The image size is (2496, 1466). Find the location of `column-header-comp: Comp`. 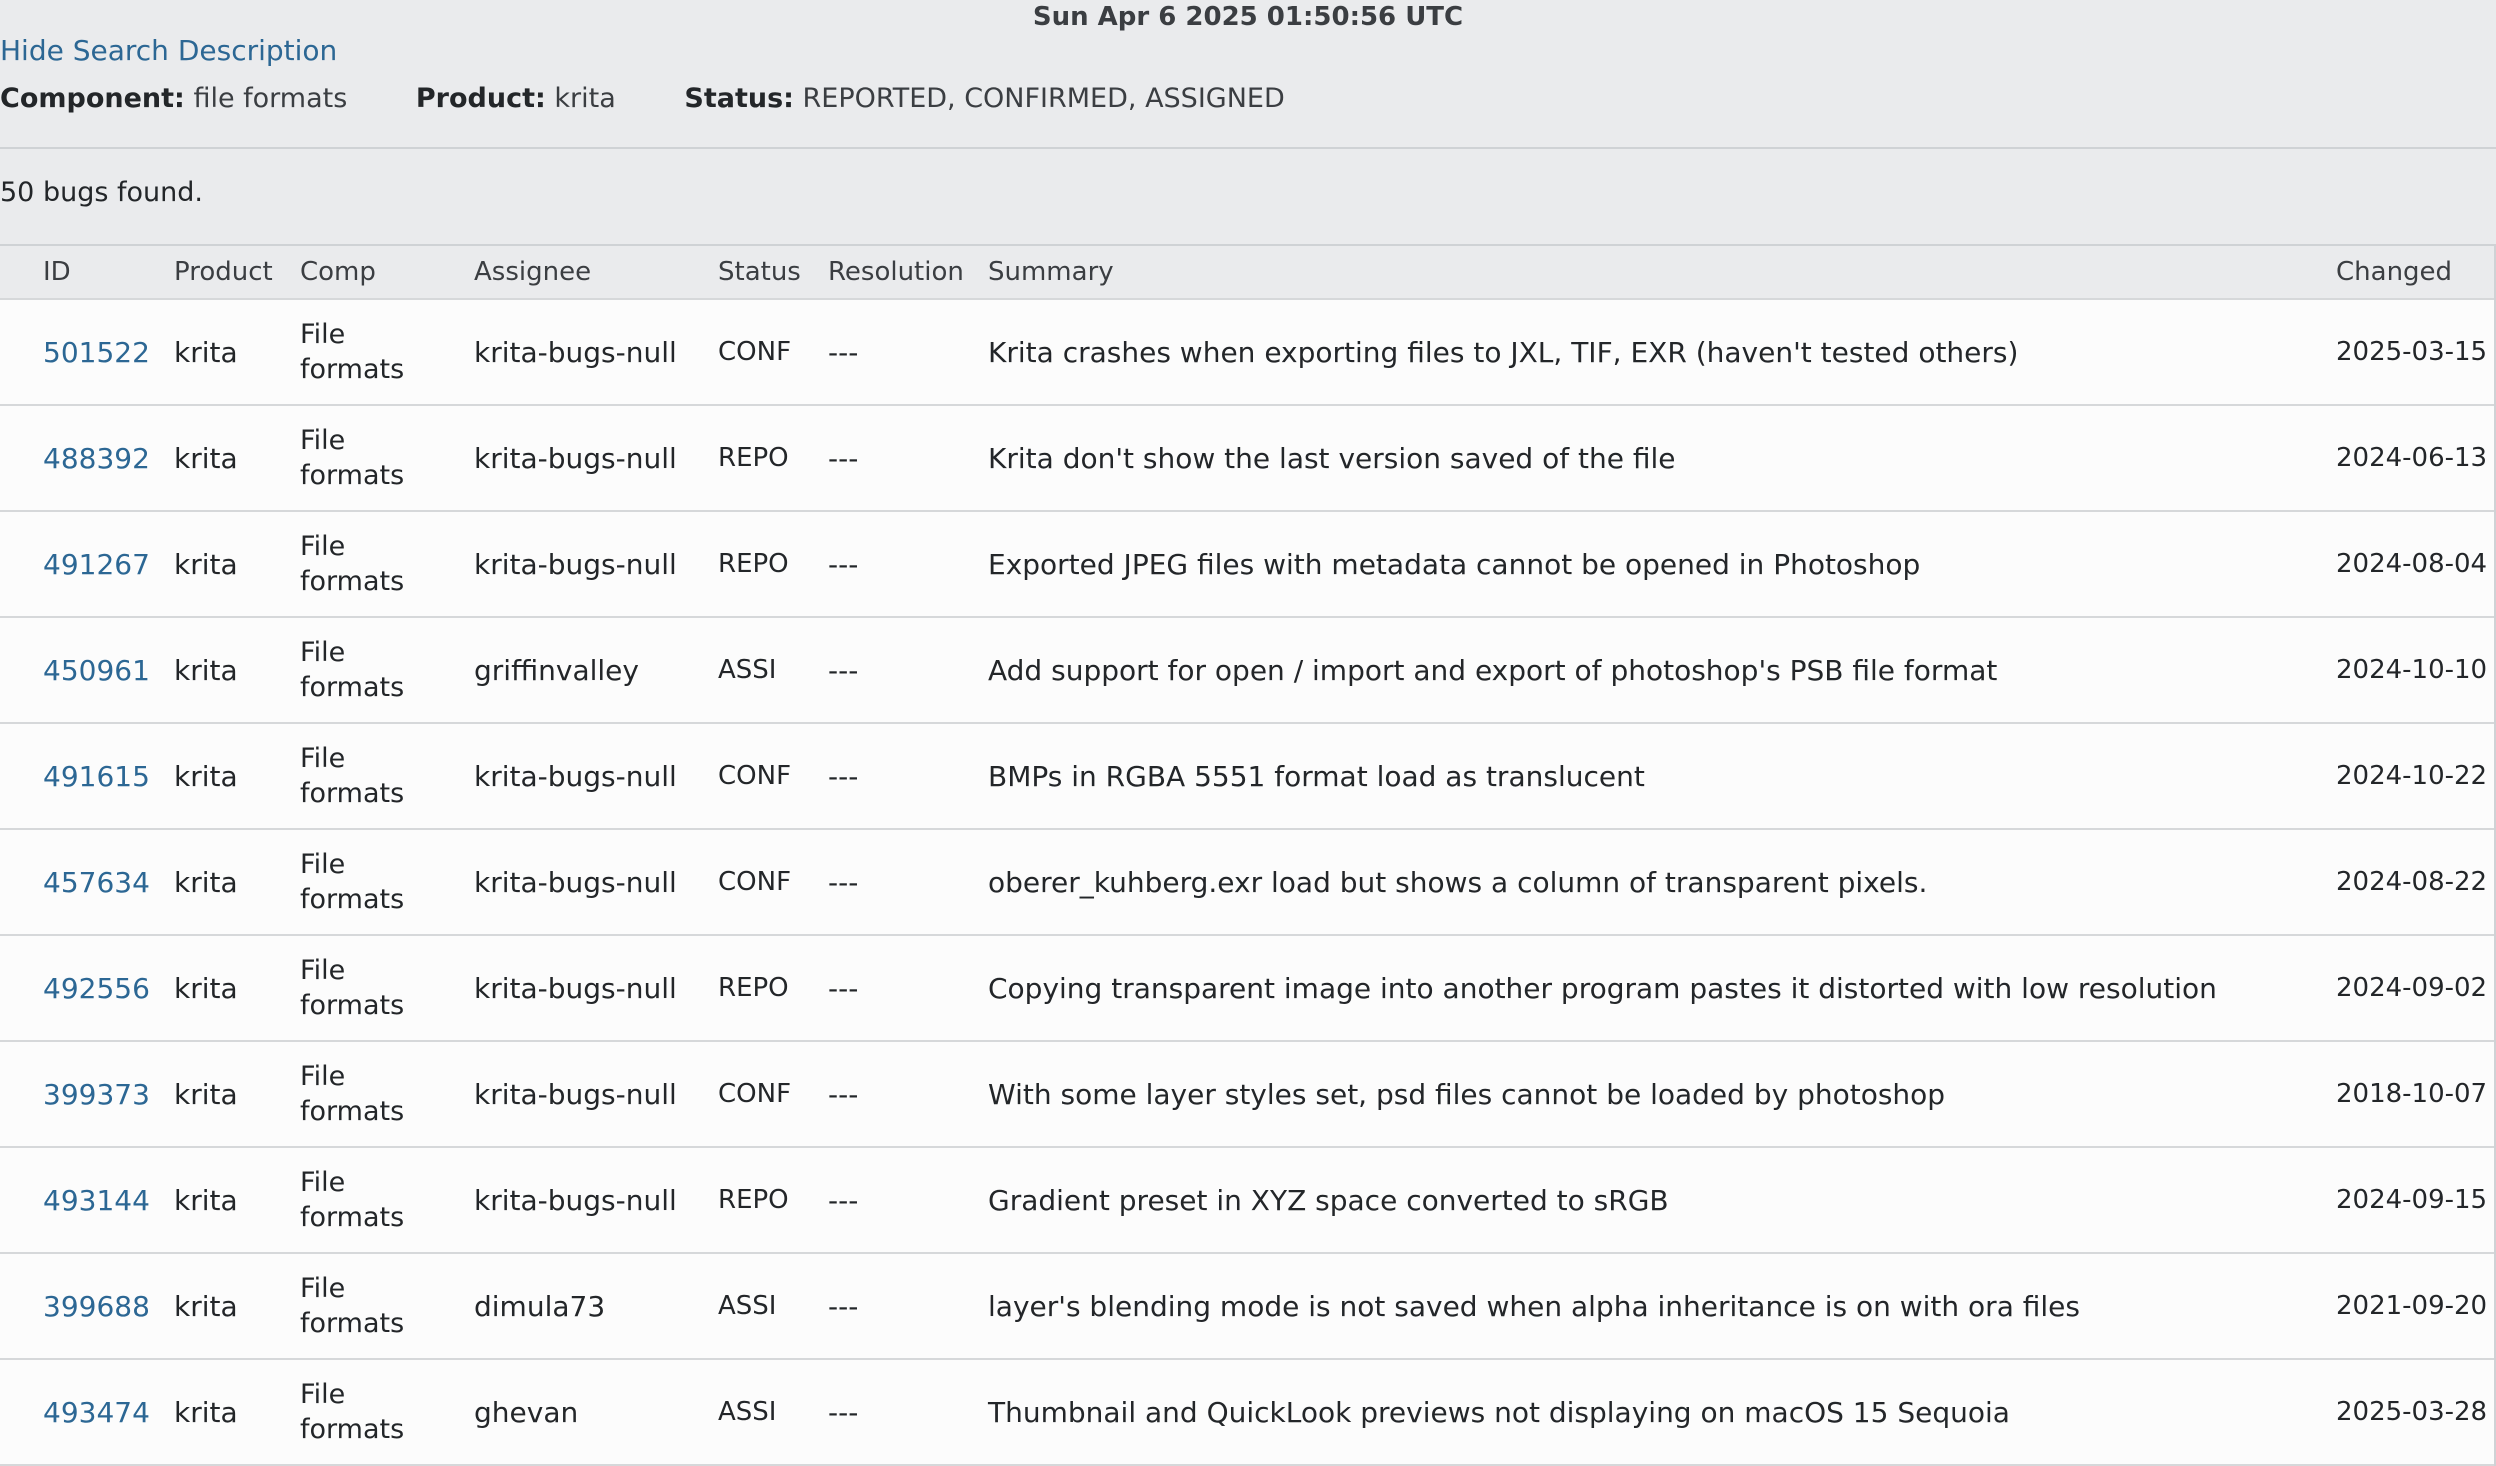

column-header-comp: Comp is located at coordinates (338, 272).